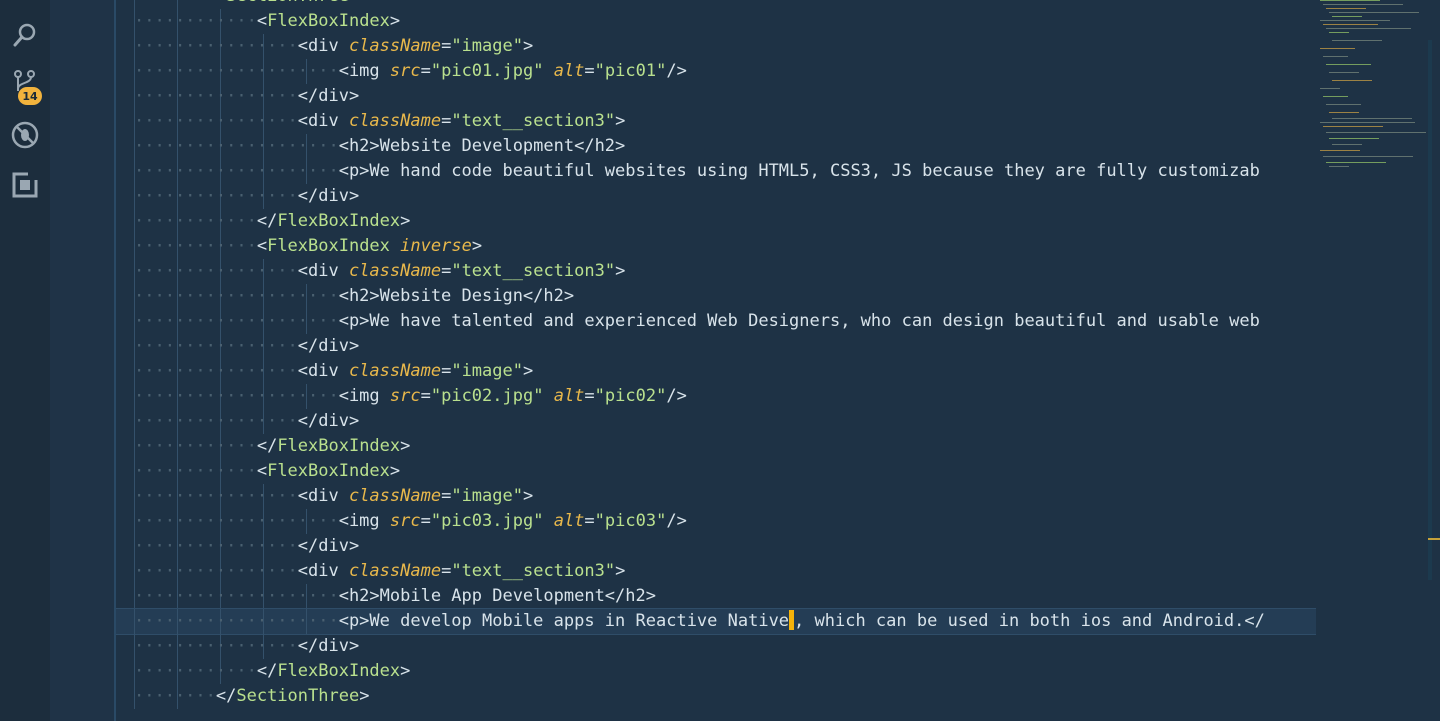  I want to click on code-text: ············<FlexBoxIndex inverse>, so click(308, 246).